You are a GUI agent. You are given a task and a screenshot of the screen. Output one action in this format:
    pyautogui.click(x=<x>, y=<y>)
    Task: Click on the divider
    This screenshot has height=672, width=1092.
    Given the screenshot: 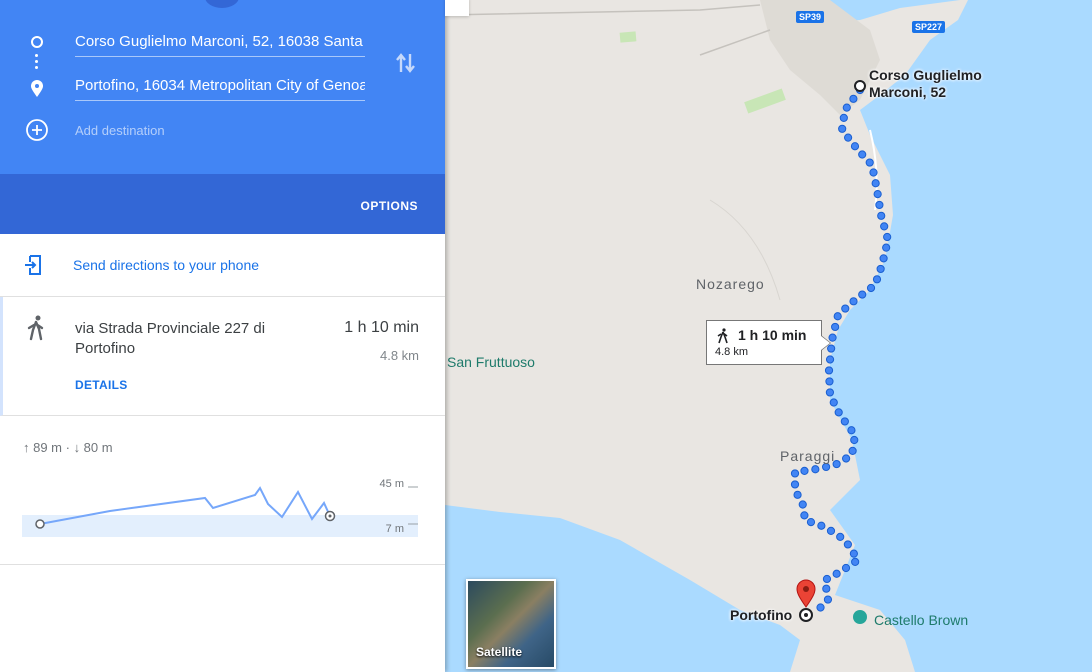 What is the action you would take?
    pyautogui.click(x=222, y=564)
    